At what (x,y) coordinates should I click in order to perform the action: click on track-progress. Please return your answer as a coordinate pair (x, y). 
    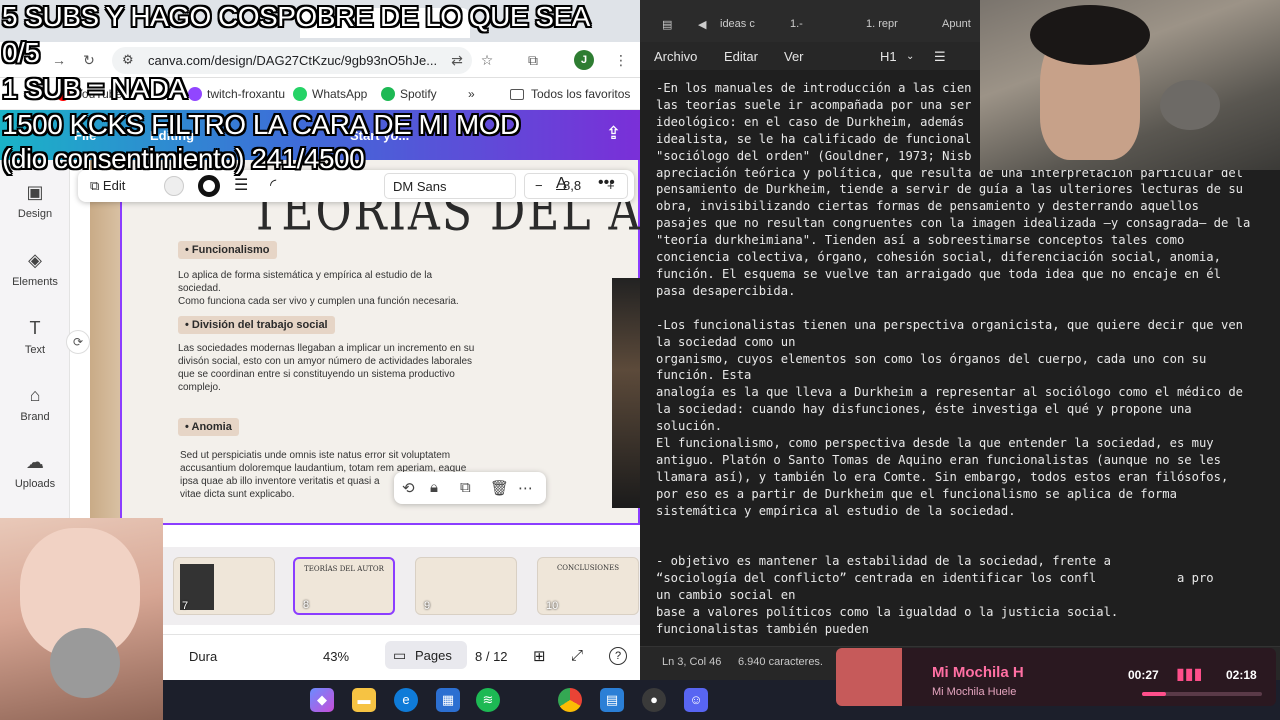
    Looking at the image, I should click on (1202, 694).